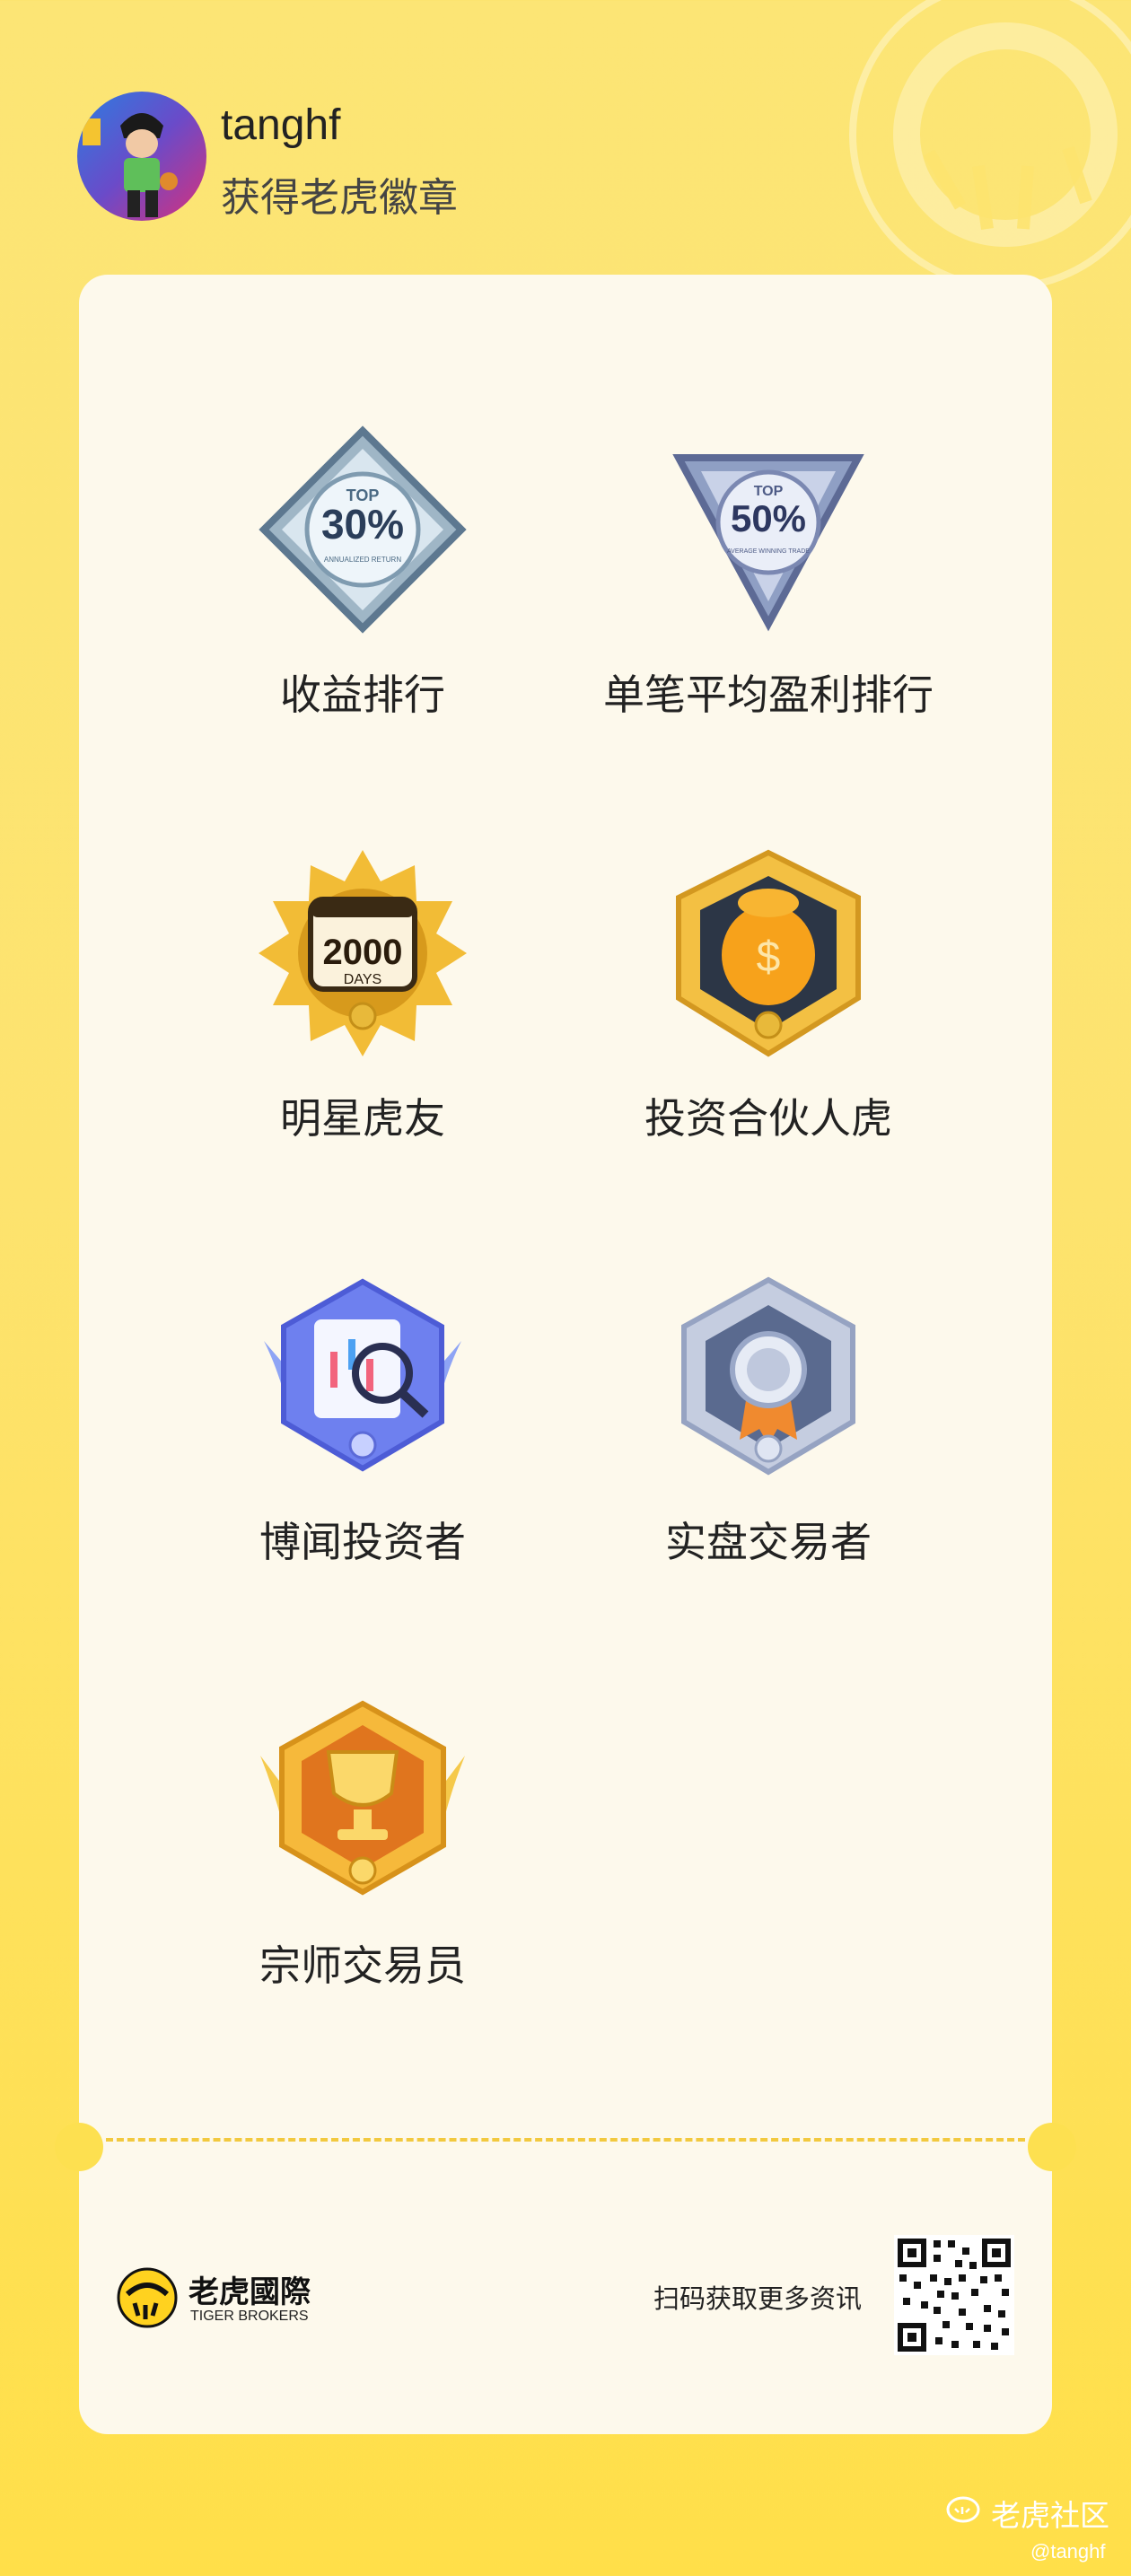 This screenshot has width=1131, height=2576. I want to click on badge-name: 博闻投资者, so click(362, 1542).